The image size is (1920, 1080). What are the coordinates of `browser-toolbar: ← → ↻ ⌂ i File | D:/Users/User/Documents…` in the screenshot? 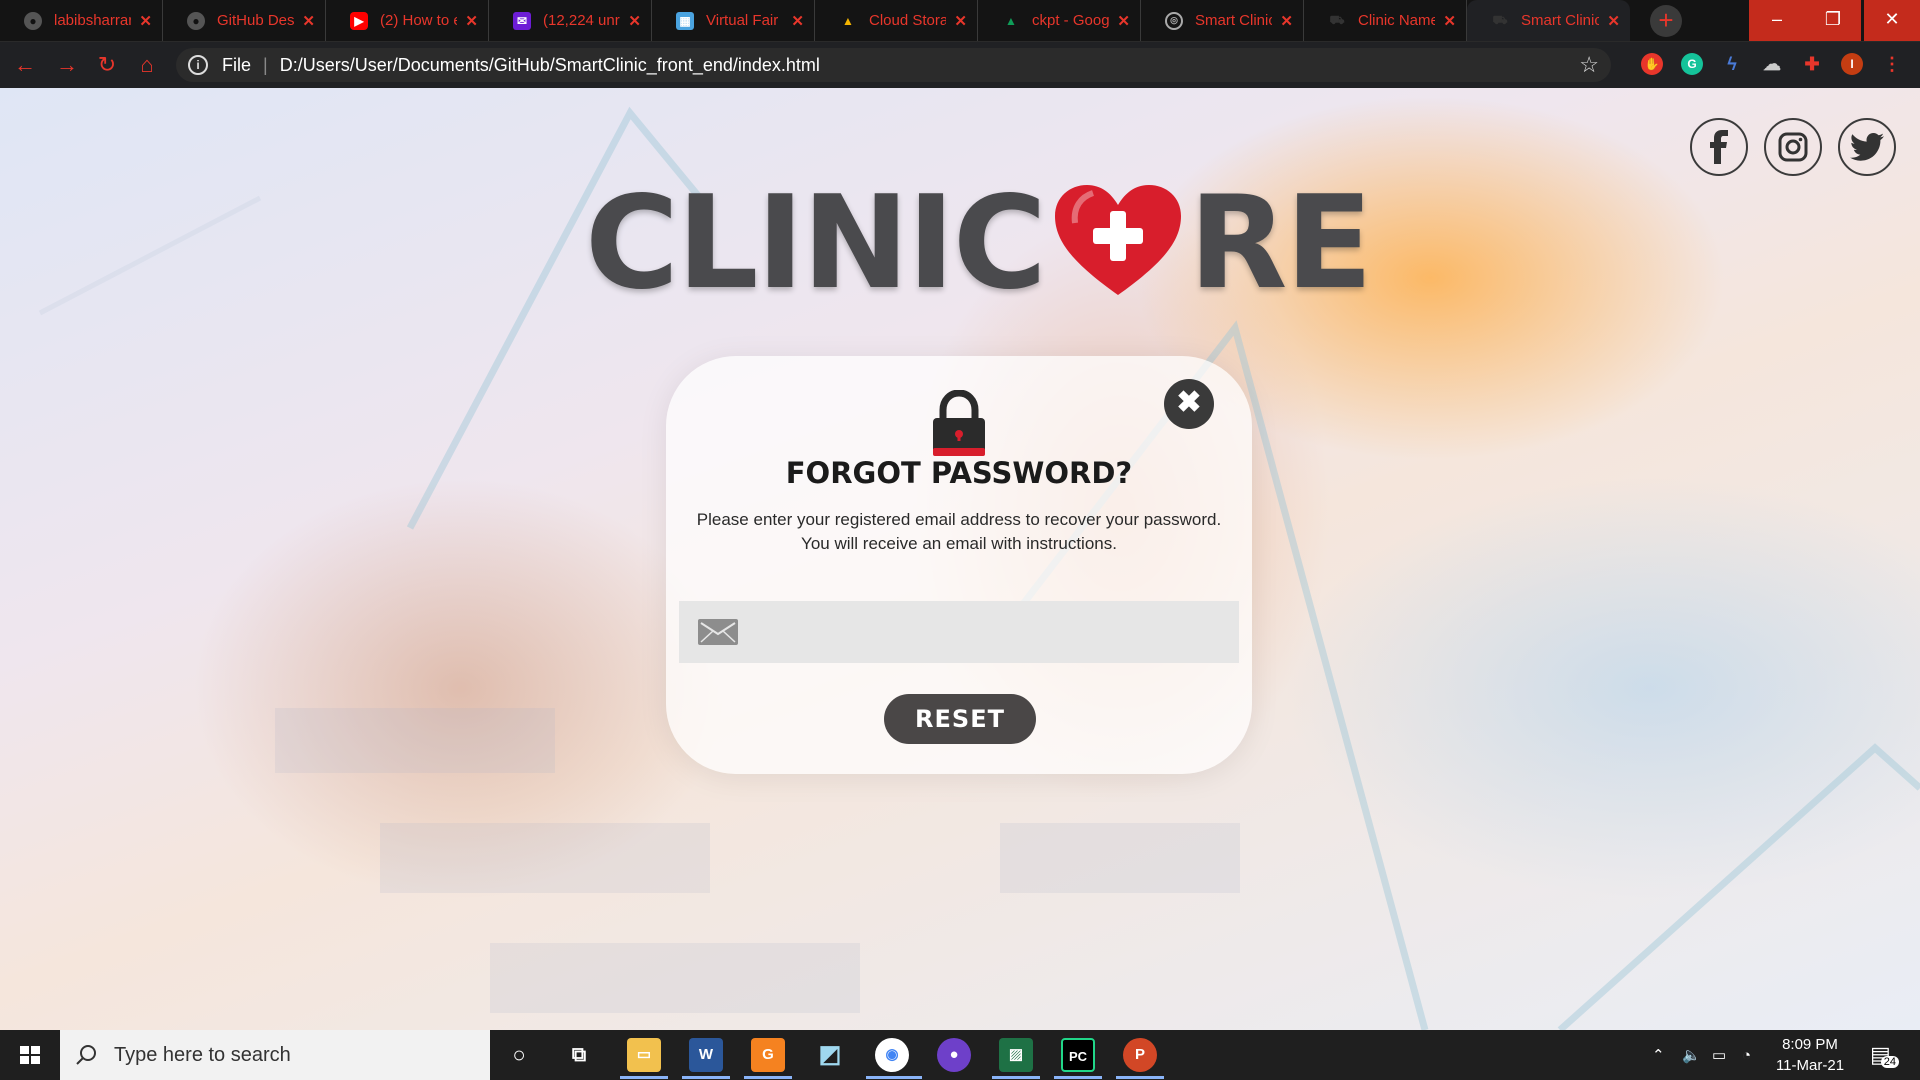 It's located at (960, 65).